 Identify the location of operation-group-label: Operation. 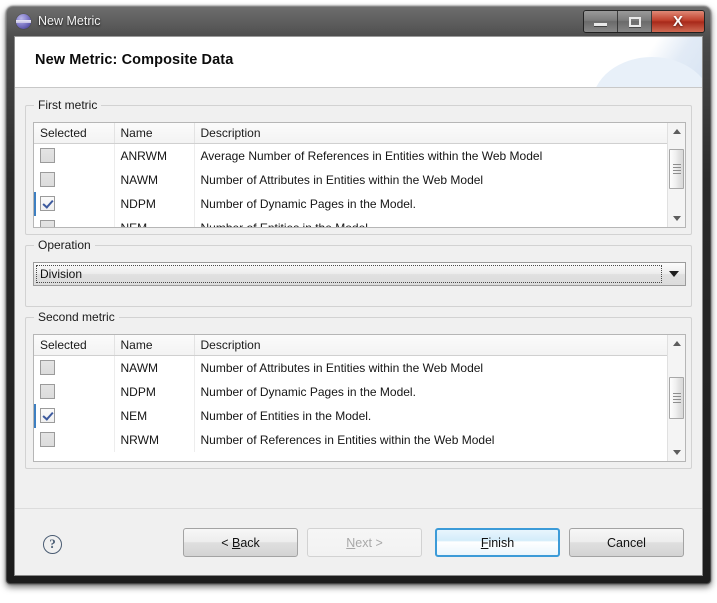
(64, 245).